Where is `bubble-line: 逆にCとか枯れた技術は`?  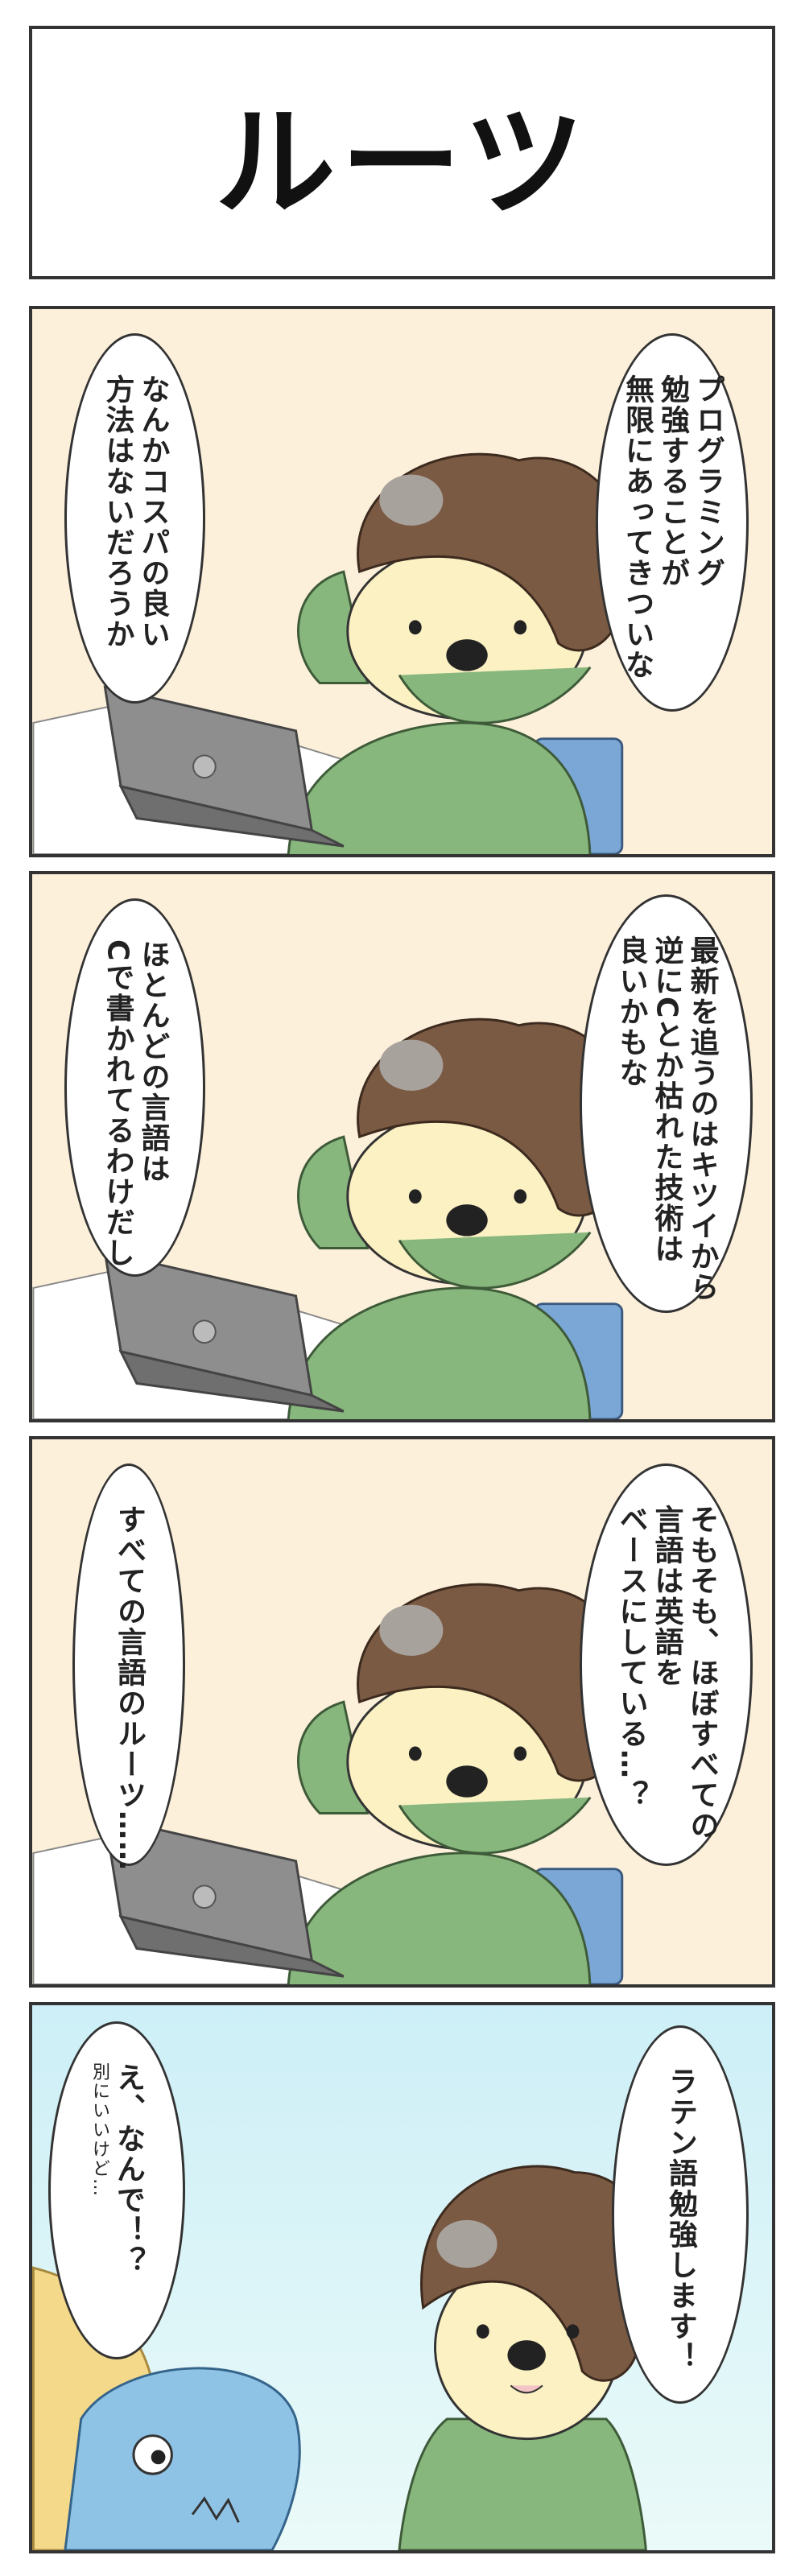 bubble-line: 逆にCとか枯れた技術は is located at coordinates (666, 1100).